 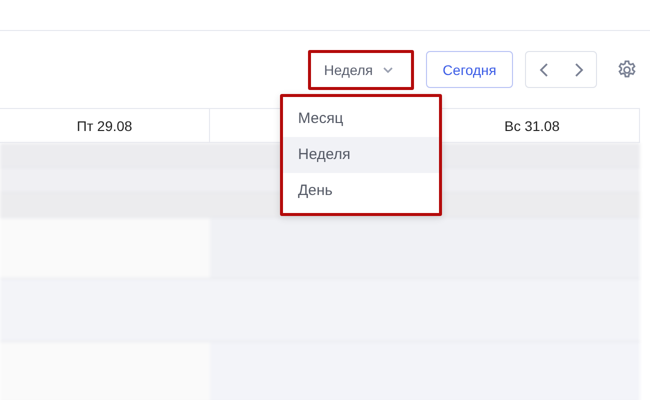 I want to click on menu-item: Неделя, so click(x=361, y=155).